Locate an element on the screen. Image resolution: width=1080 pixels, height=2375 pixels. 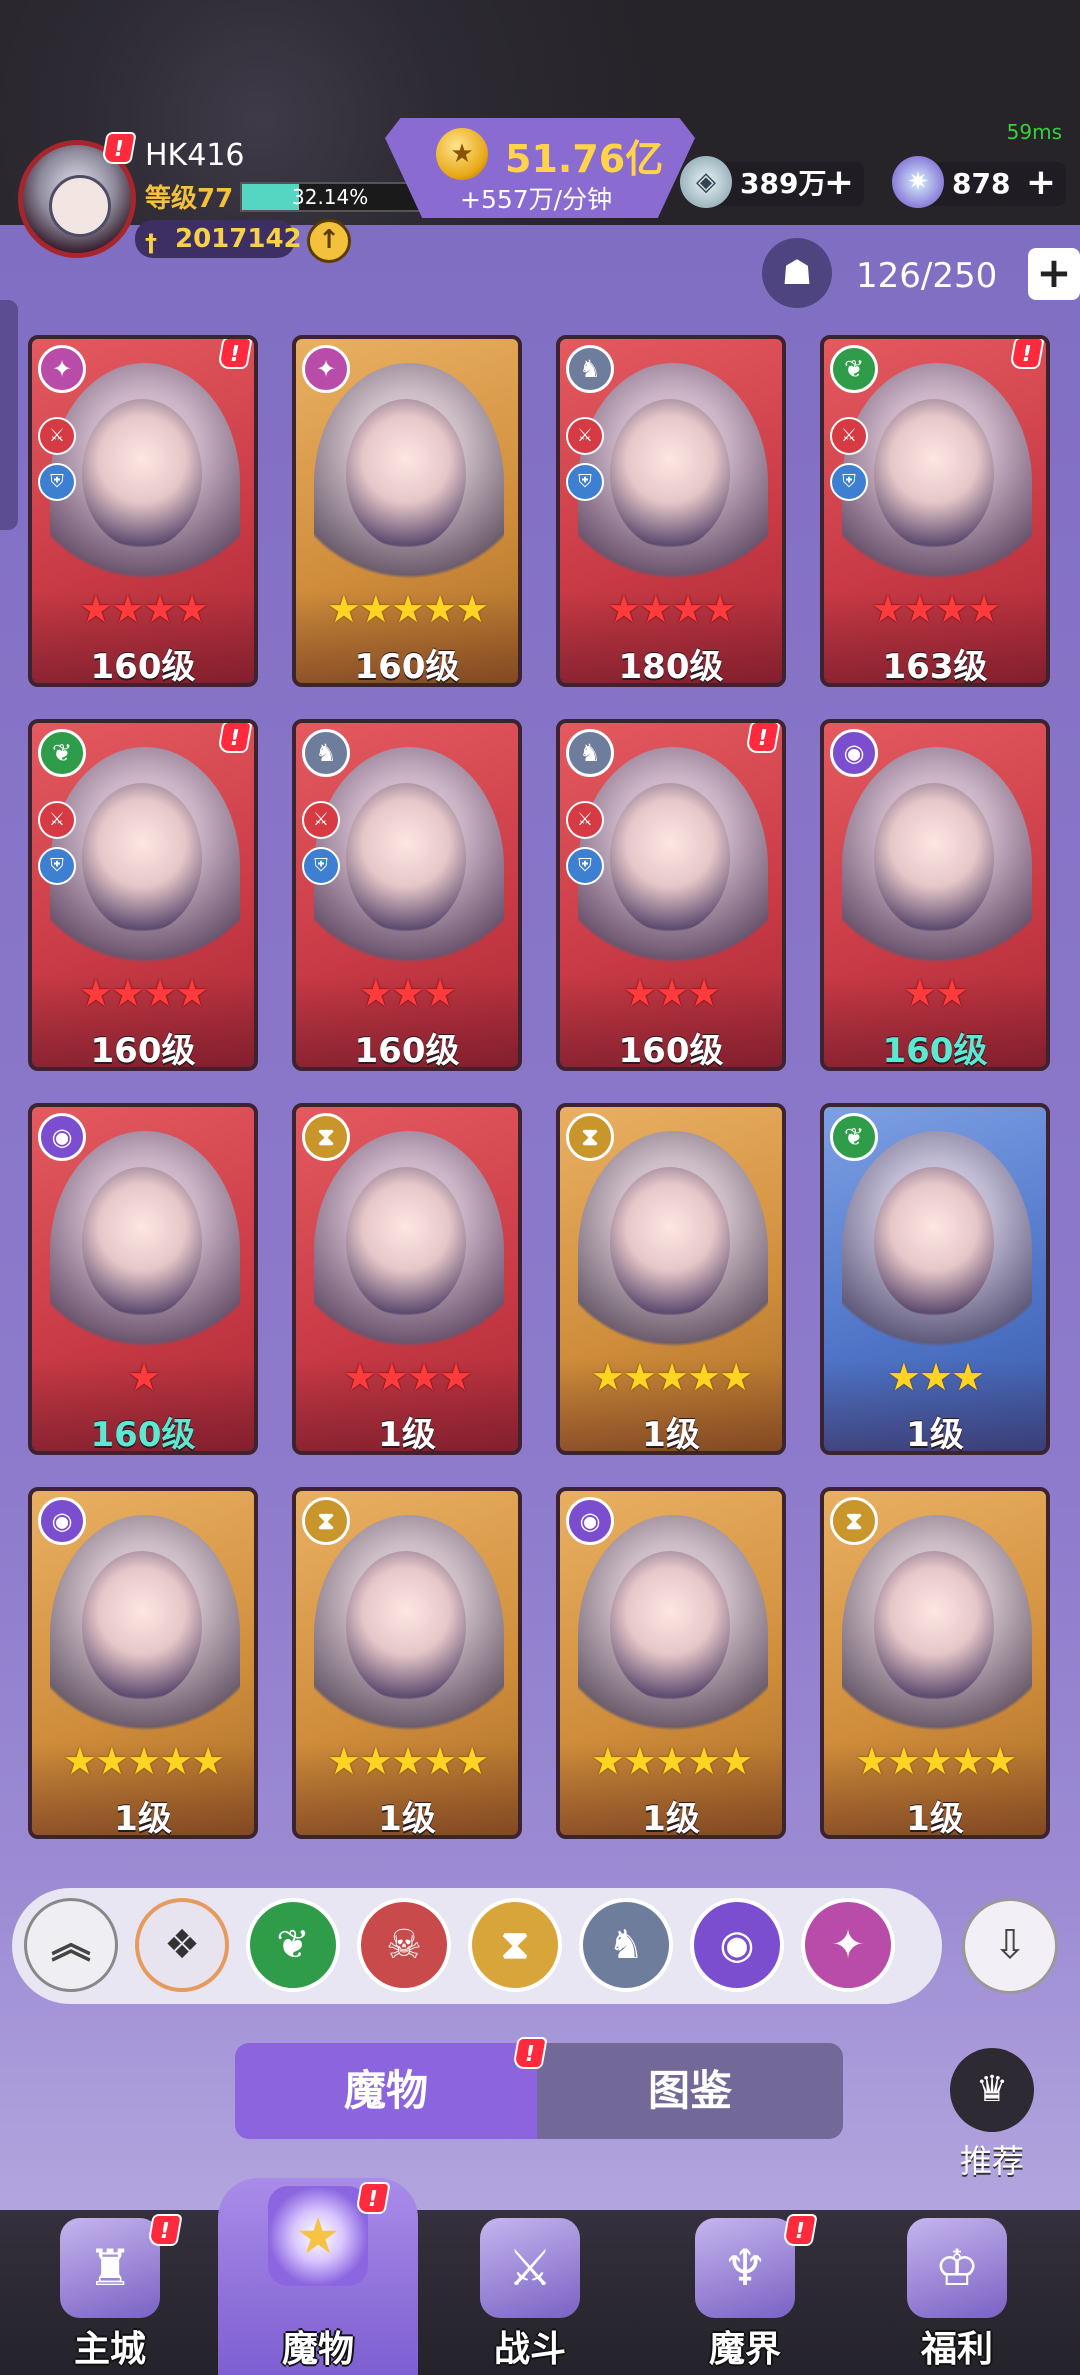
gem-resource: ✷ 878 + is located at coordinates (979, 182).